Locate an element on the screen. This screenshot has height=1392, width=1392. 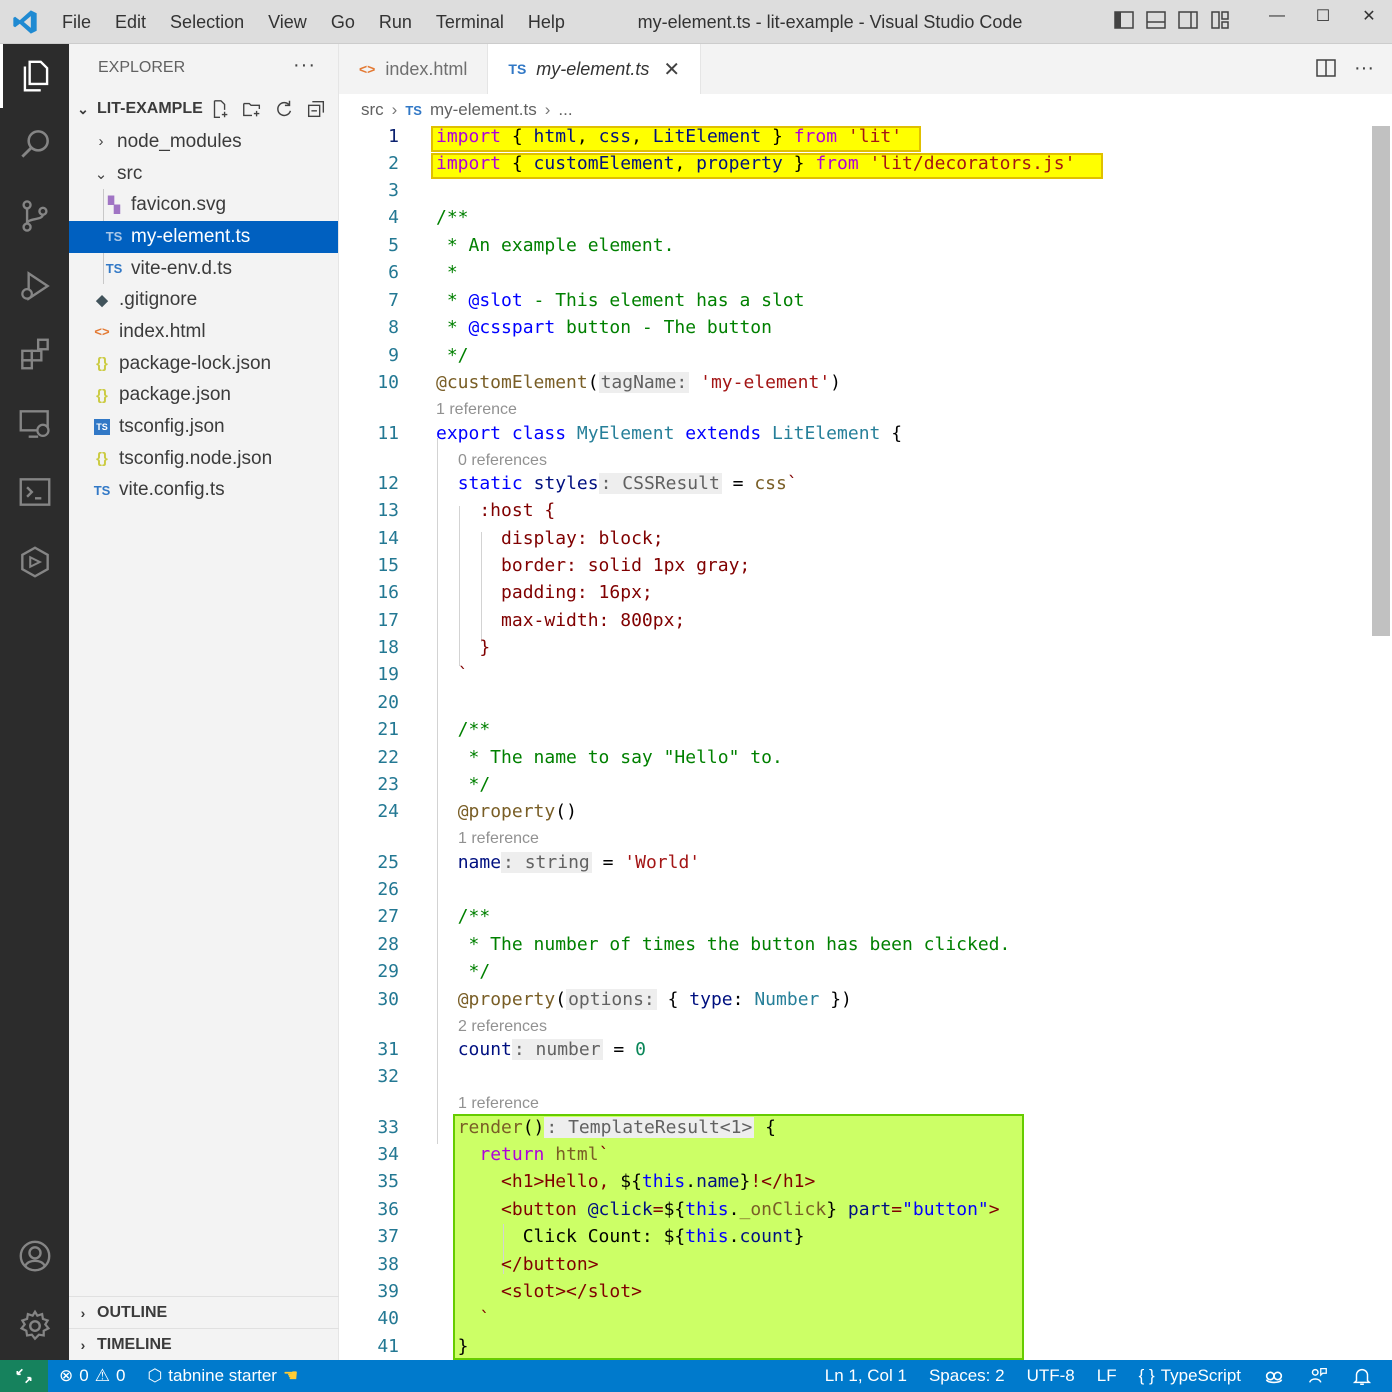
tree-item-gitignore: ◆ .gitignore is located at coordinates (203, 300).